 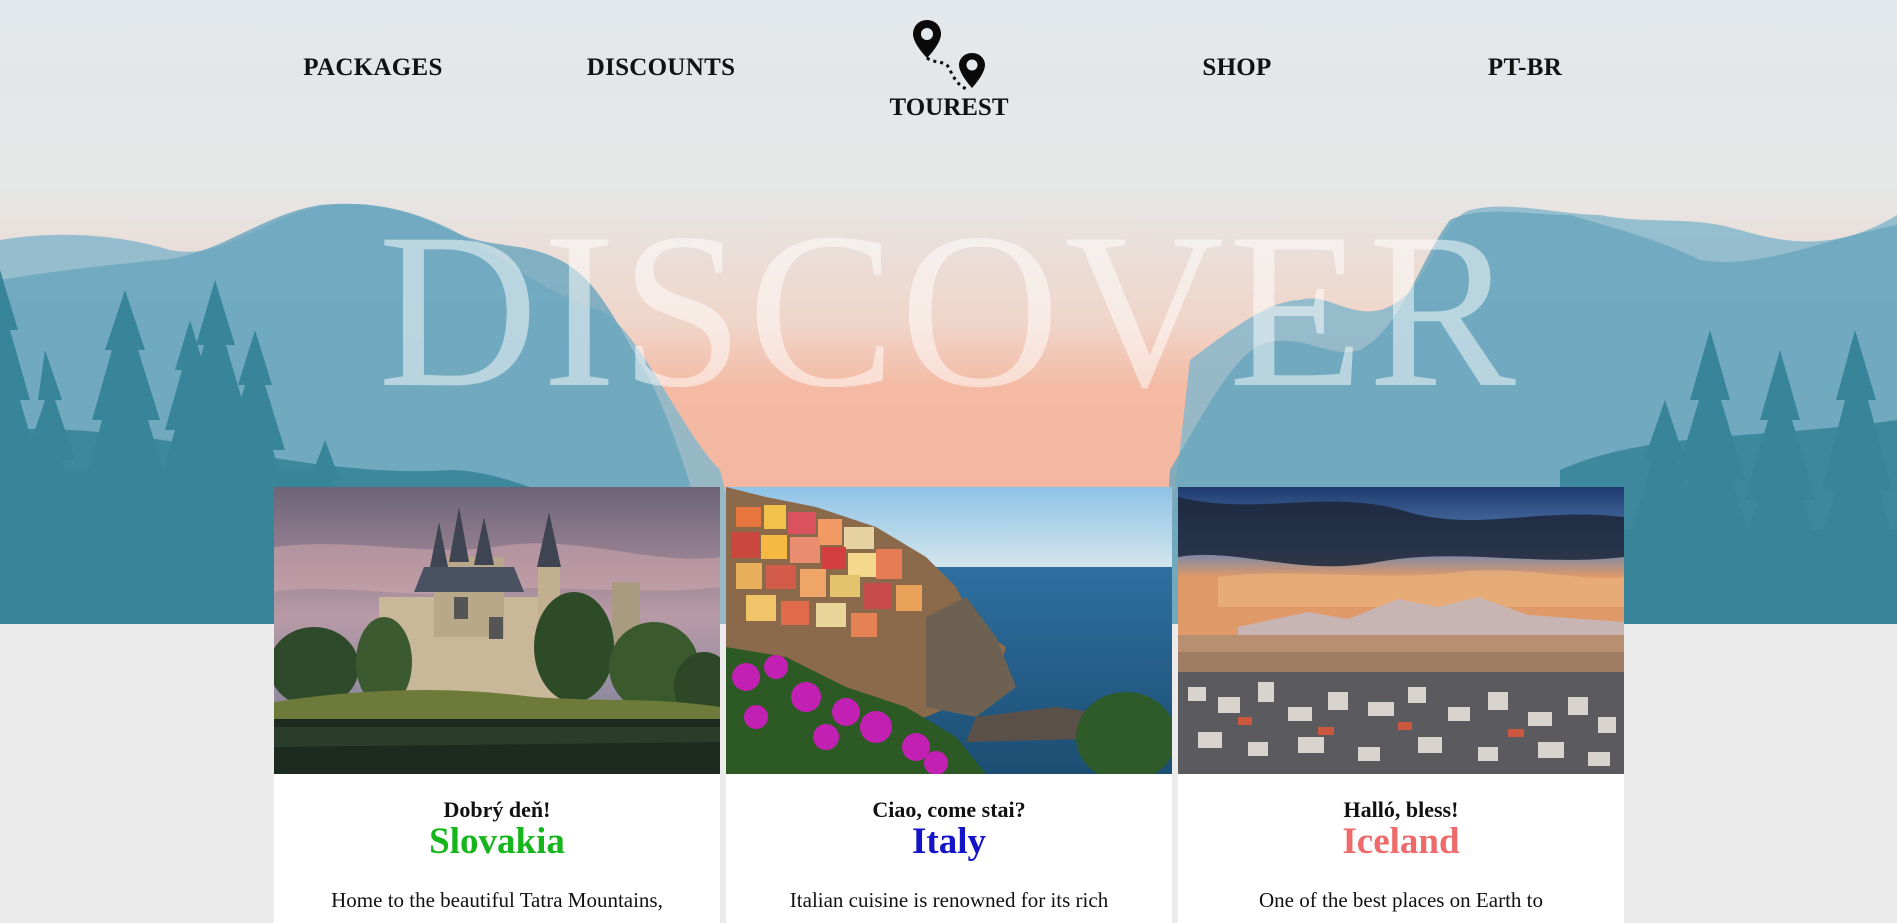 What do you see at coordinates (497, 809) in the screenshot?
I see `greeting-text: Dobrý deň!` at bounding box center [497, 809].